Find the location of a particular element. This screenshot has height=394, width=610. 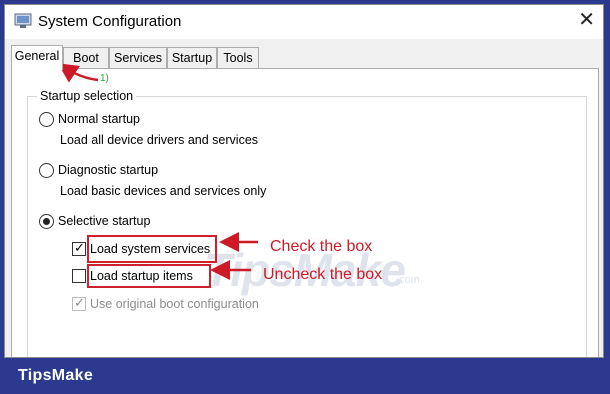

step-number-label: 1) is located at coordinates (104, 78).